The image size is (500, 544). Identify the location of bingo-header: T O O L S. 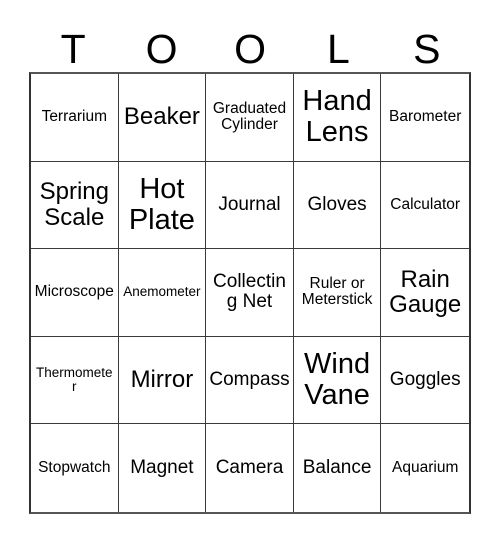
(250, 45).